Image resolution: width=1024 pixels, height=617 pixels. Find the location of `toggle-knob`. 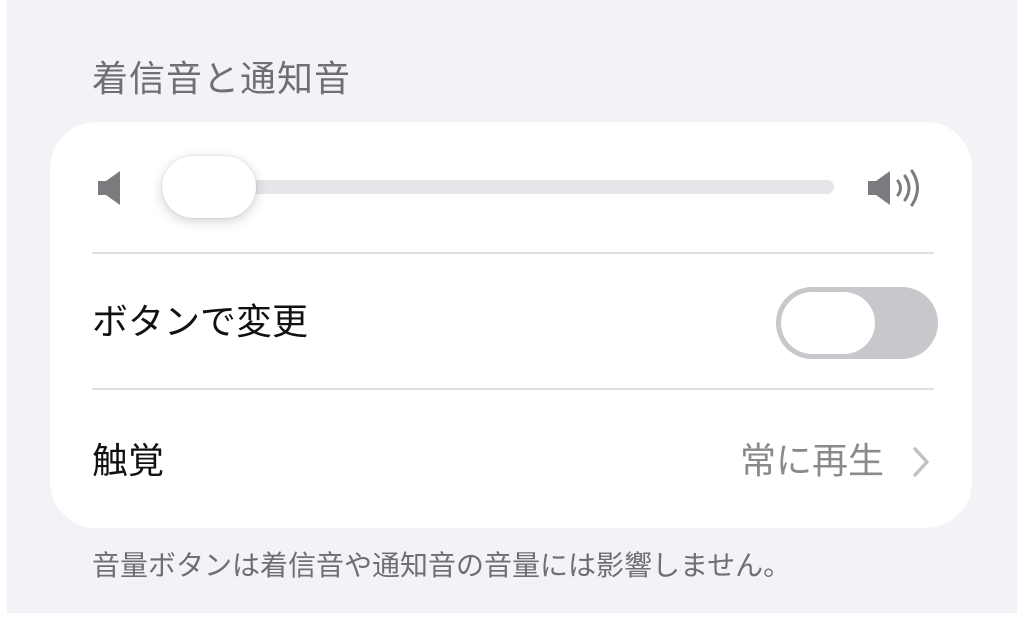

toggle-knob is located at coordinates (828, 323).